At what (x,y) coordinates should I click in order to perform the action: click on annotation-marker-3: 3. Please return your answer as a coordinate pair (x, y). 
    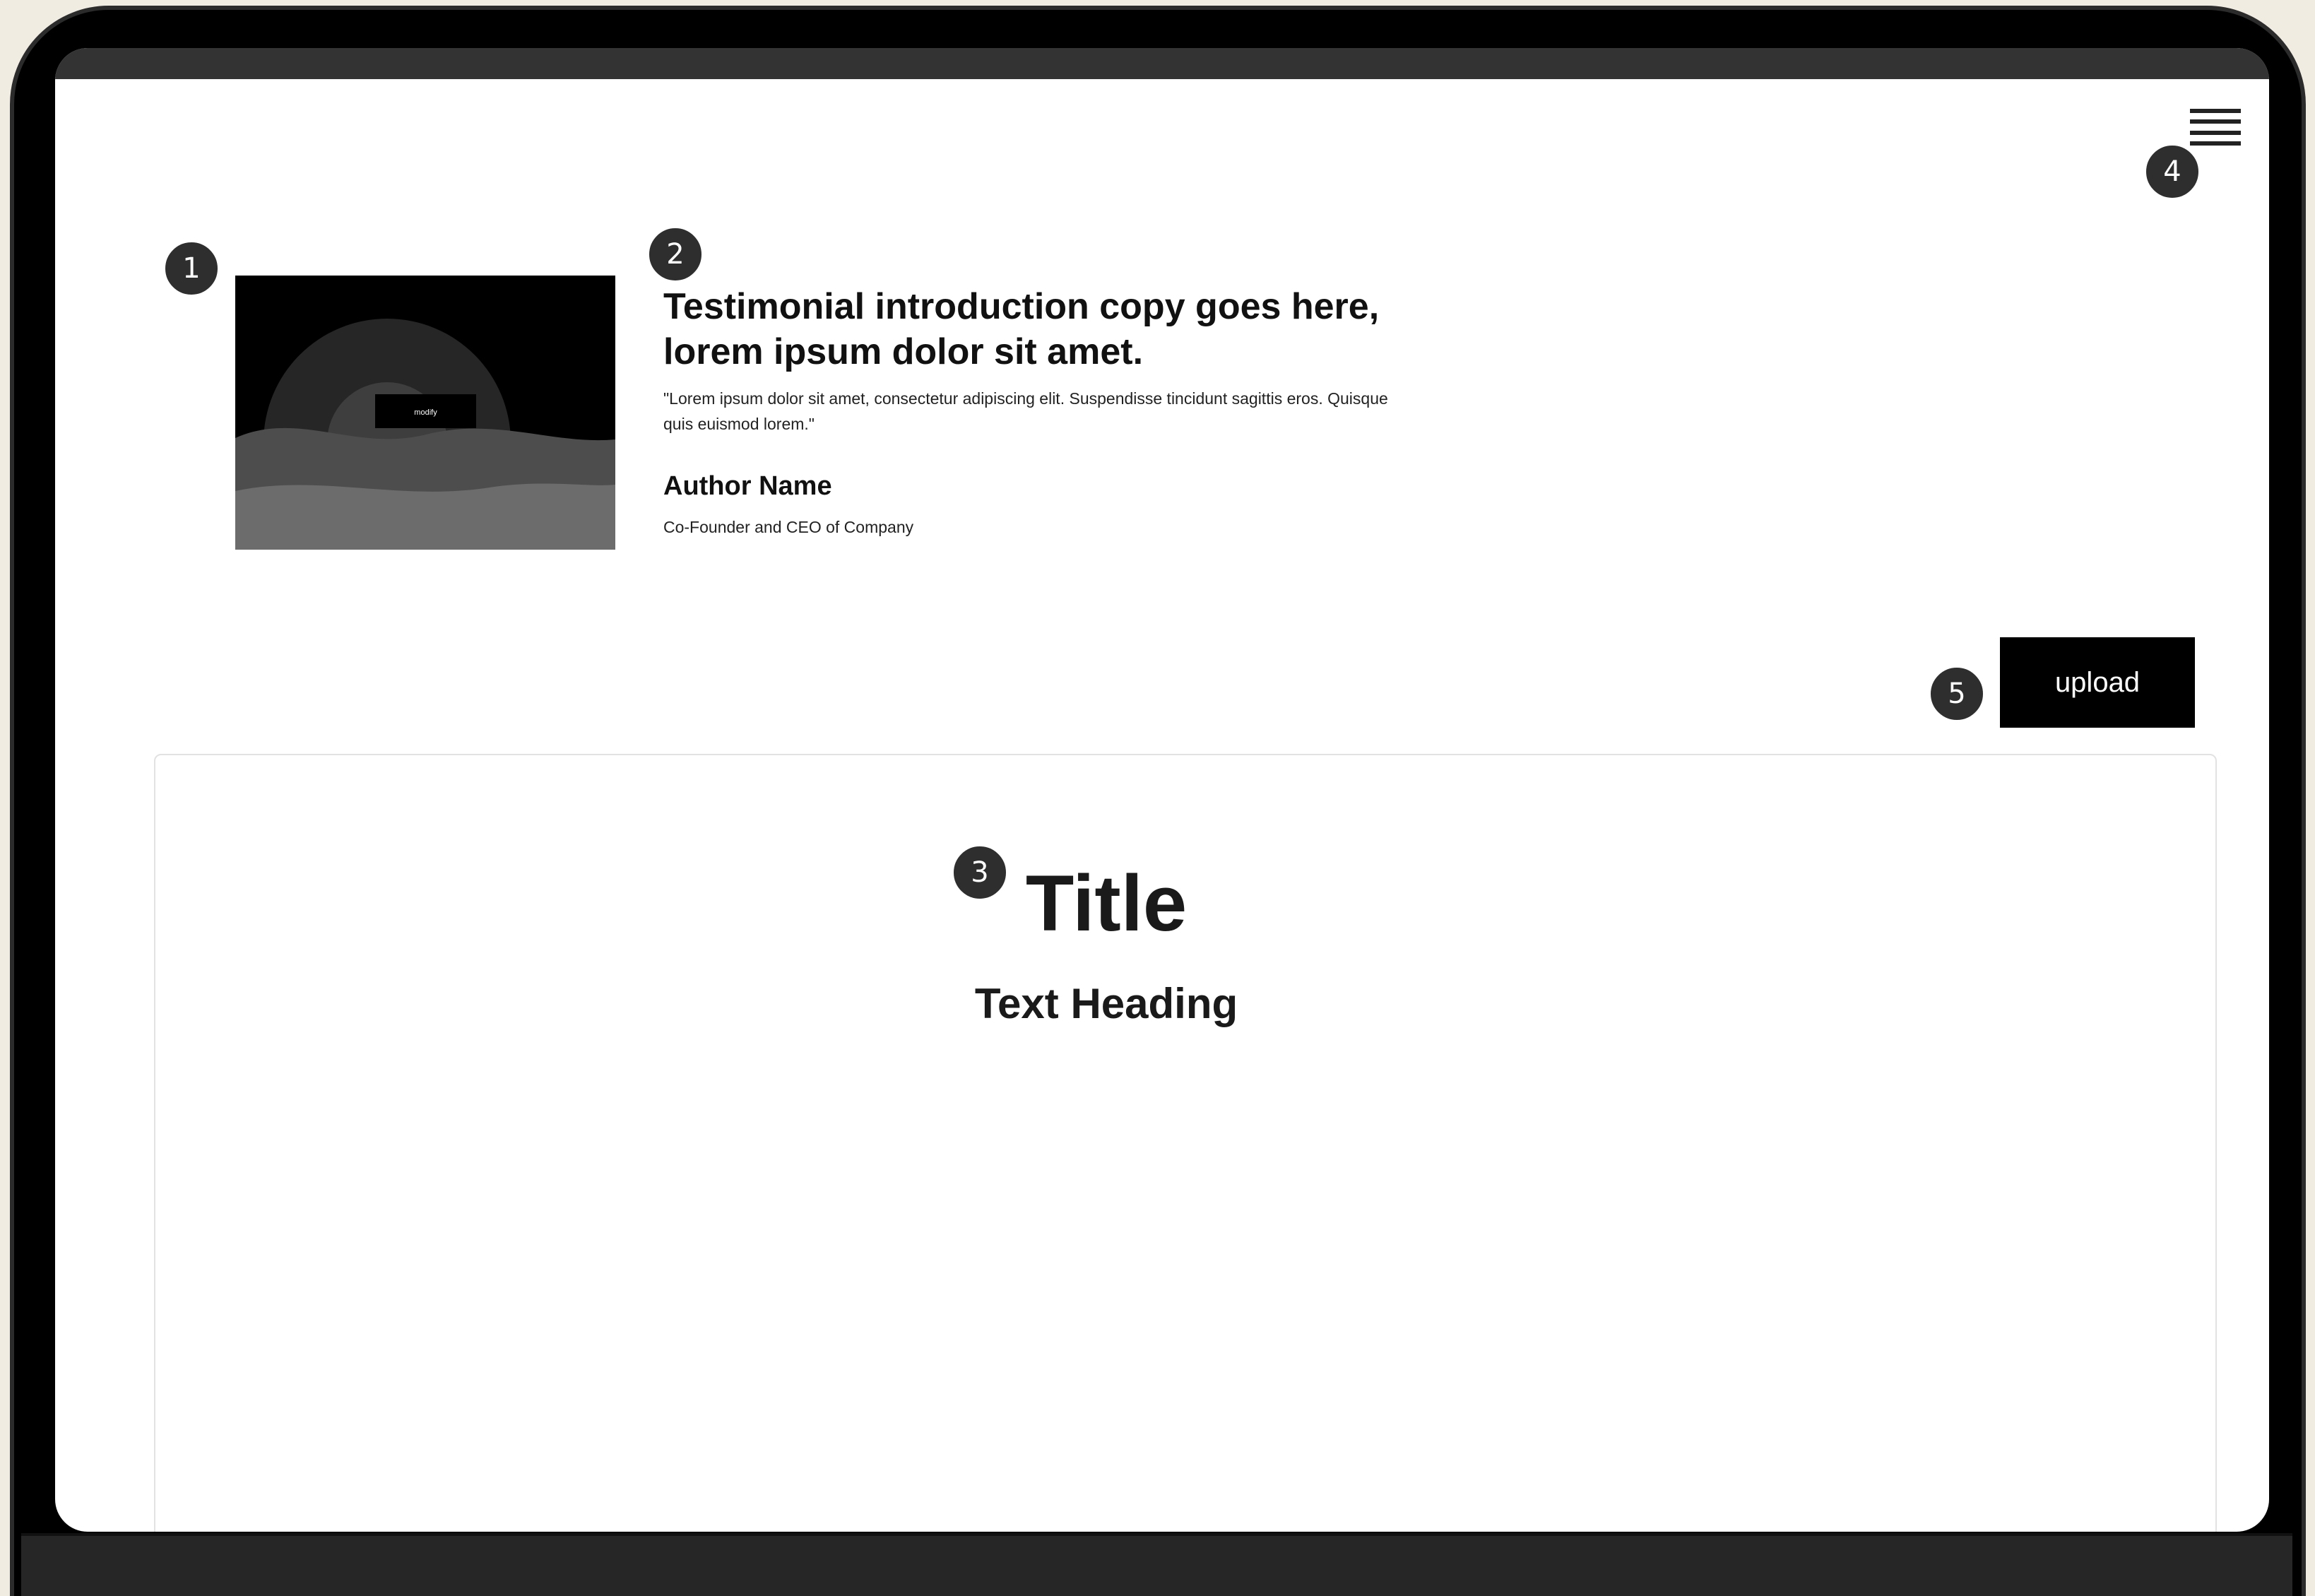
    Looking at the image, I should click on (980, 873).